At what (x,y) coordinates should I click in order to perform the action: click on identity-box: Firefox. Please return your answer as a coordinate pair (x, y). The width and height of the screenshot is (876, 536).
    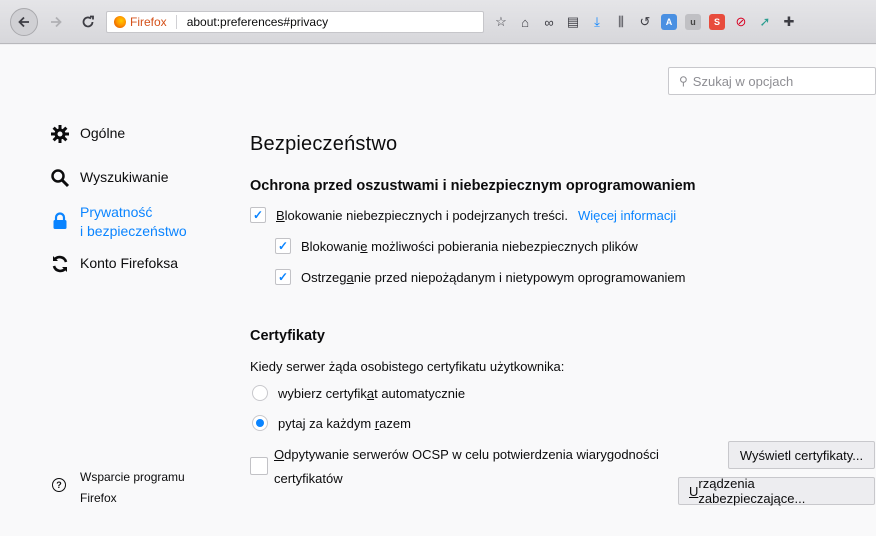
    Looking at the image, I should click on (137, 22).